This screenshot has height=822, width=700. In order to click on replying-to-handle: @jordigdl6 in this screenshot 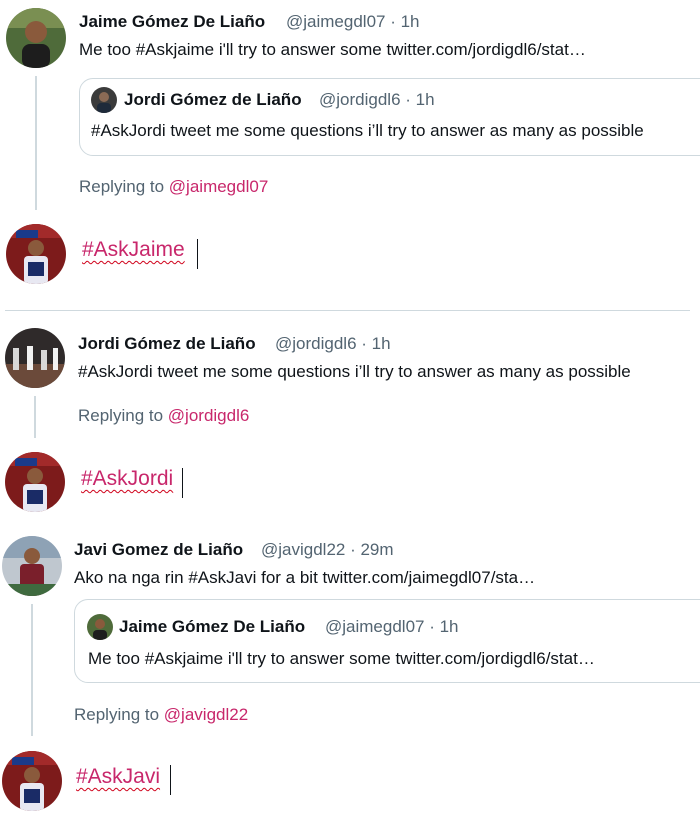, I will do `click(209, 415)`.